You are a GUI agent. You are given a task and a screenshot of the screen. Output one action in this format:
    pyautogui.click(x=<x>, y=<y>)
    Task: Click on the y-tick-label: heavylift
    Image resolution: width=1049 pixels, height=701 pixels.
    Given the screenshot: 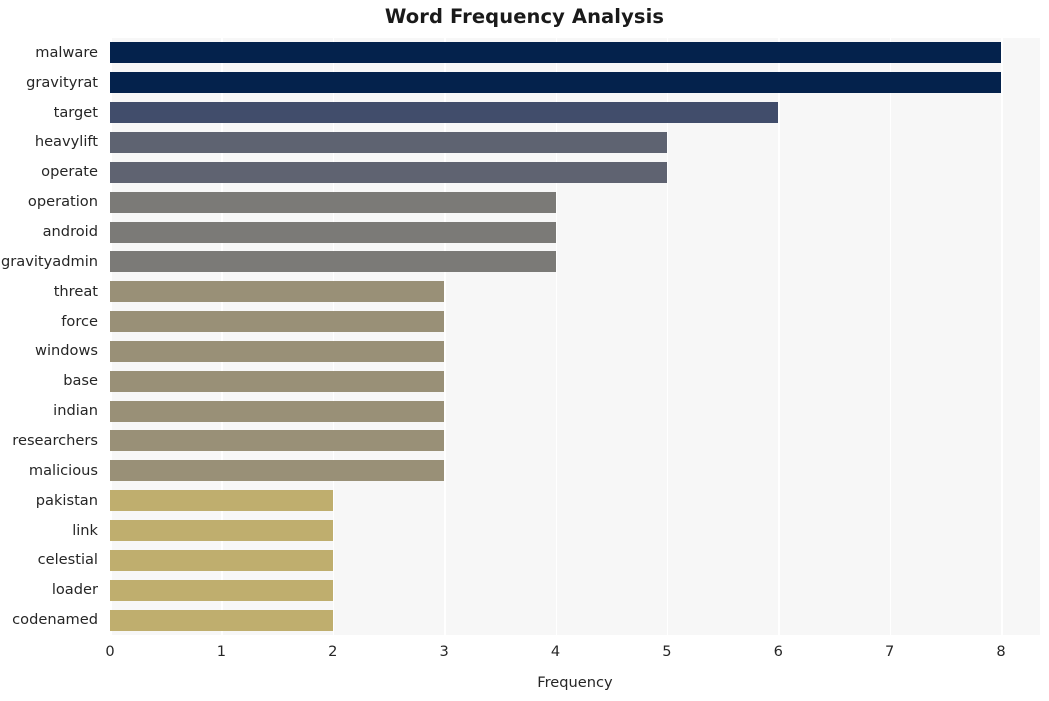 What is the action you would take?
    pyautogui.click(x=66, y=142)
    